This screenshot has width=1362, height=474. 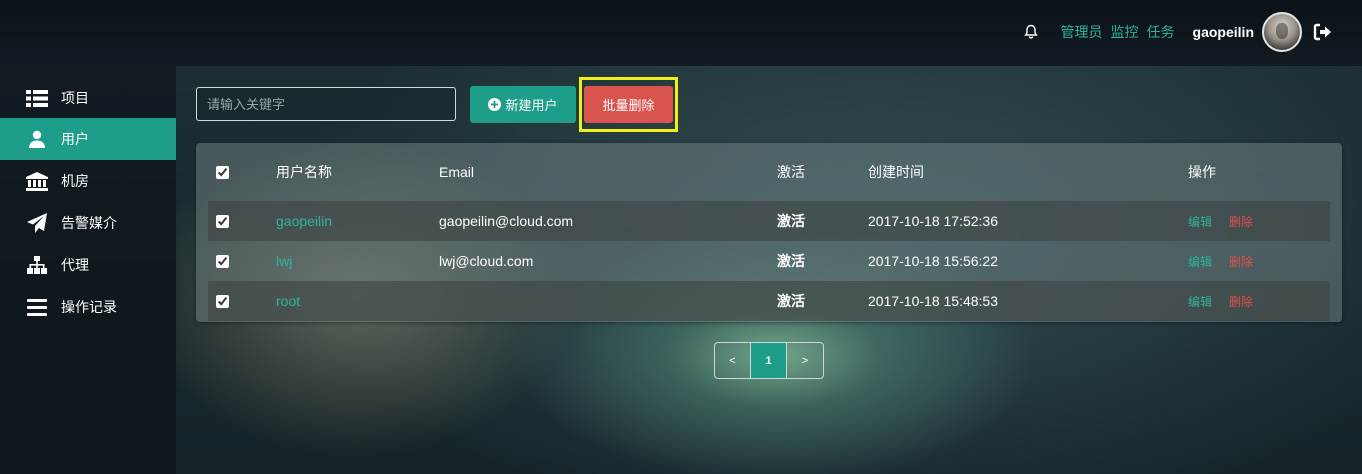 I want to click on nav-task-link: 任务, so click(x=1161, y=32).